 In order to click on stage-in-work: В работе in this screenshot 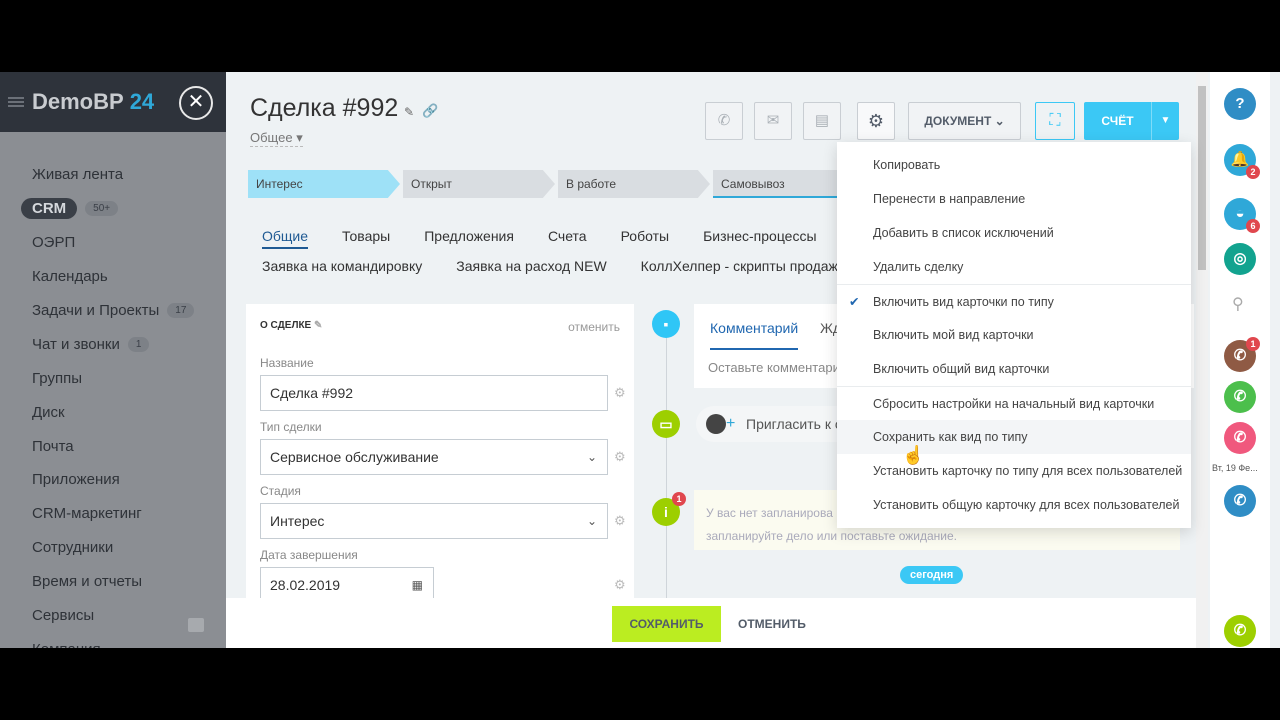, I will do `click(634, 184)`.